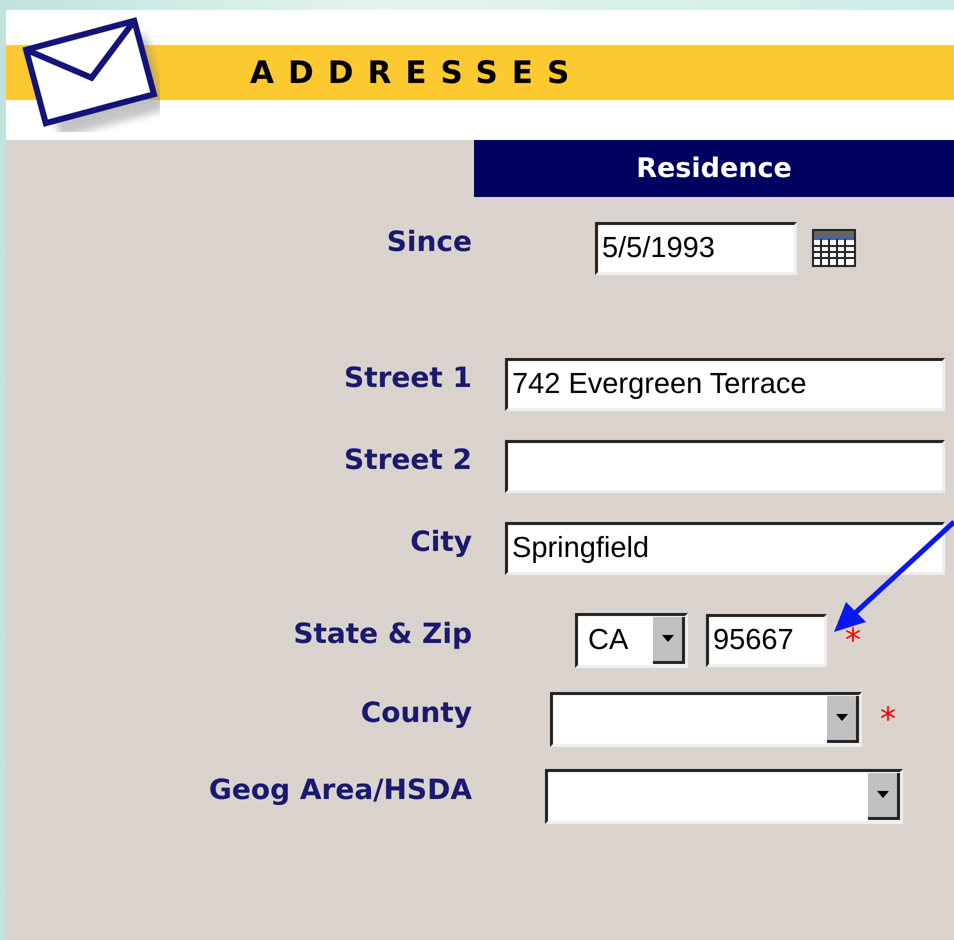  Describe the element at coordinates (696, 248) in the screenshot. I see `date-field: 5/5/1993` at that location.